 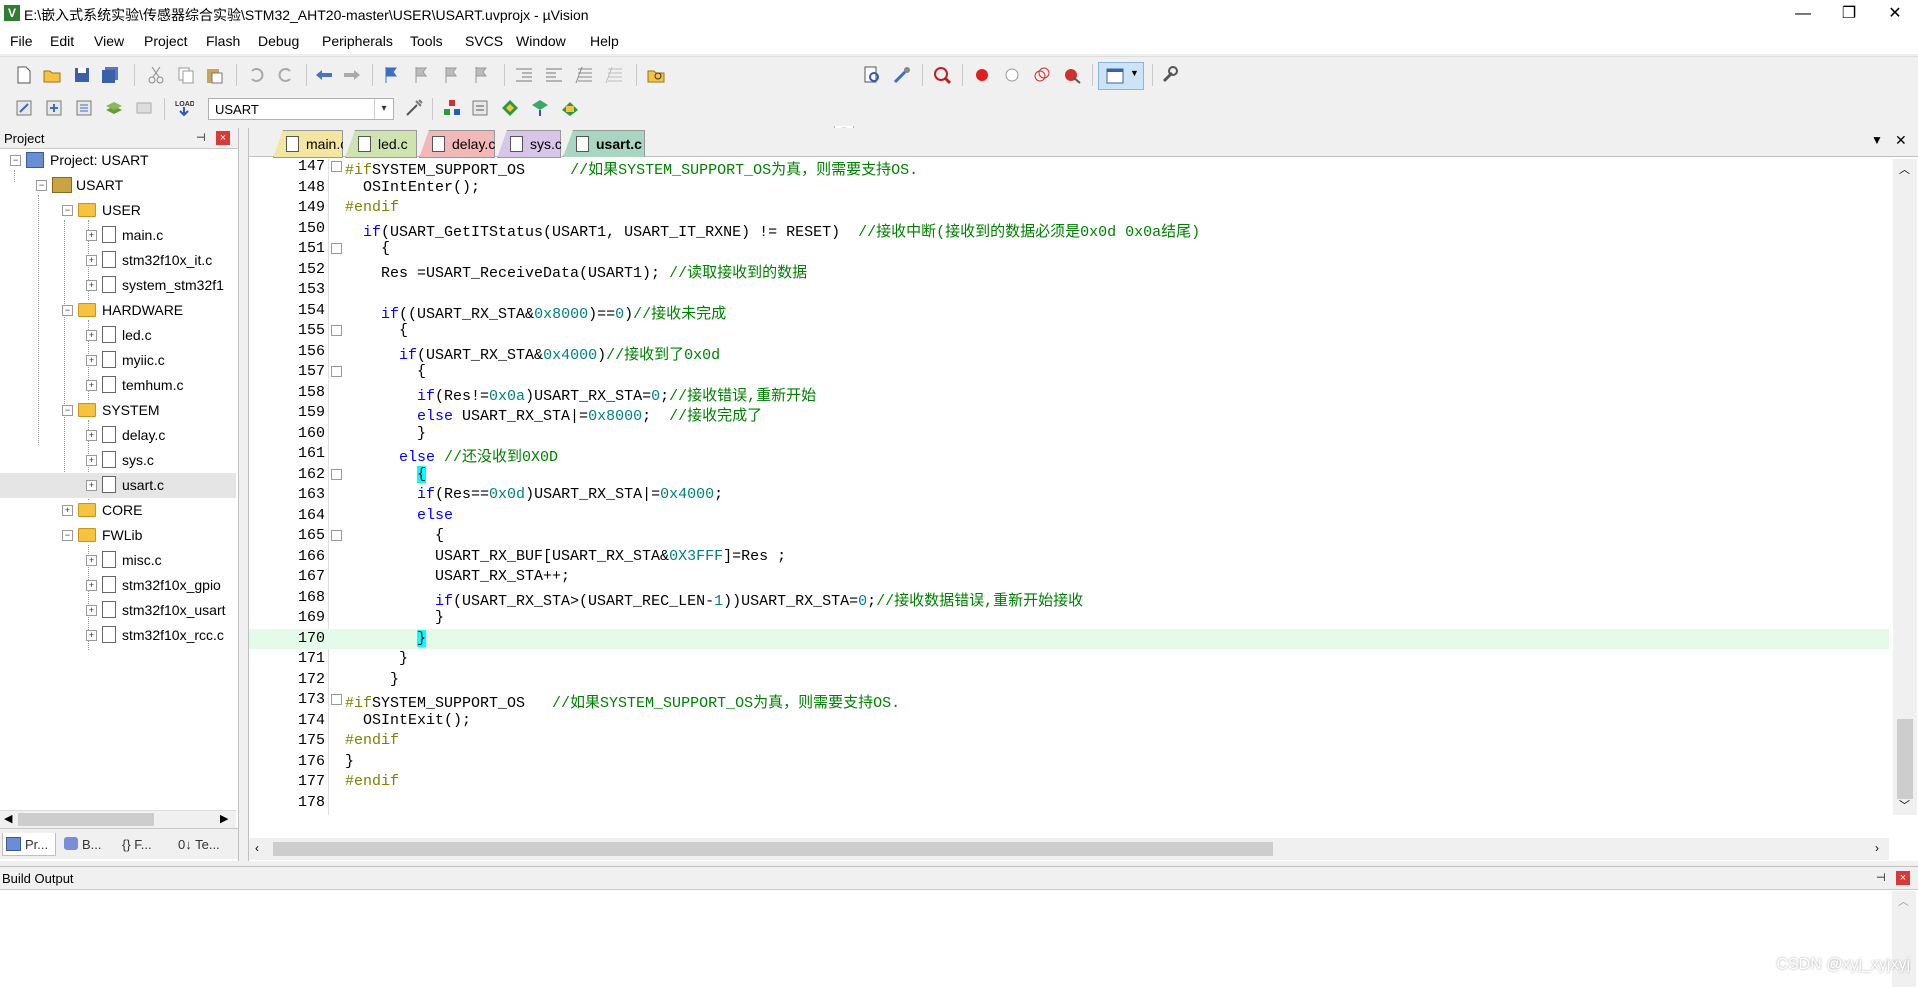 I want to click on code-line: 151 {, so click(x=1069, y=249).